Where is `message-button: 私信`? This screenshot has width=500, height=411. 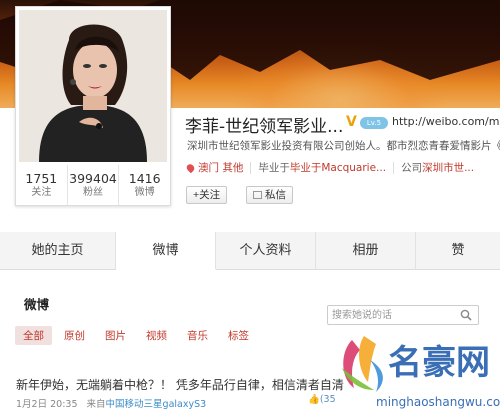
message-button: 私信 is located at coordinates (269, 195).